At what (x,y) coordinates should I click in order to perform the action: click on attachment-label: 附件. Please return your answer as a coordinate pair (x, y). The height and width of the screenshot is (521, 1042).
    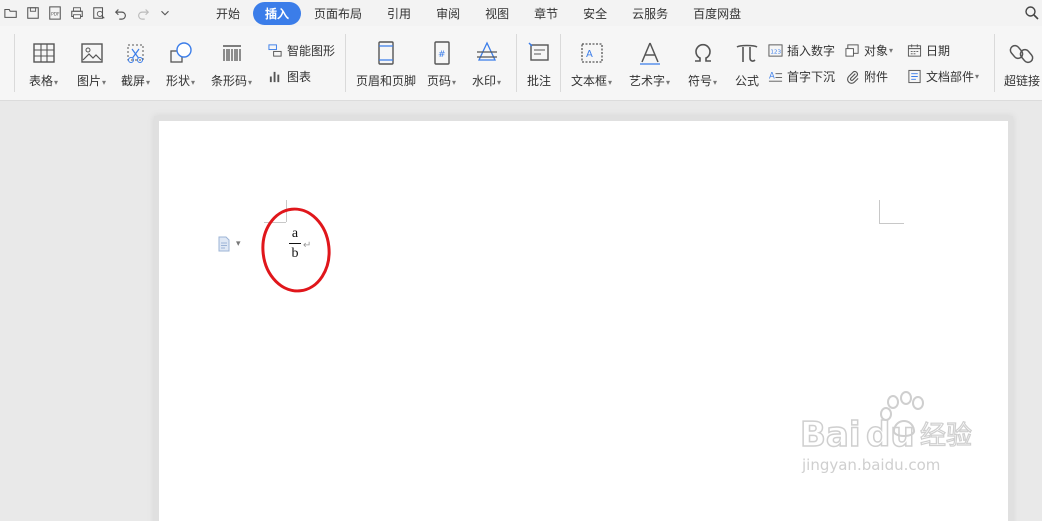
    Looking at the image, I should click on (876, 77).